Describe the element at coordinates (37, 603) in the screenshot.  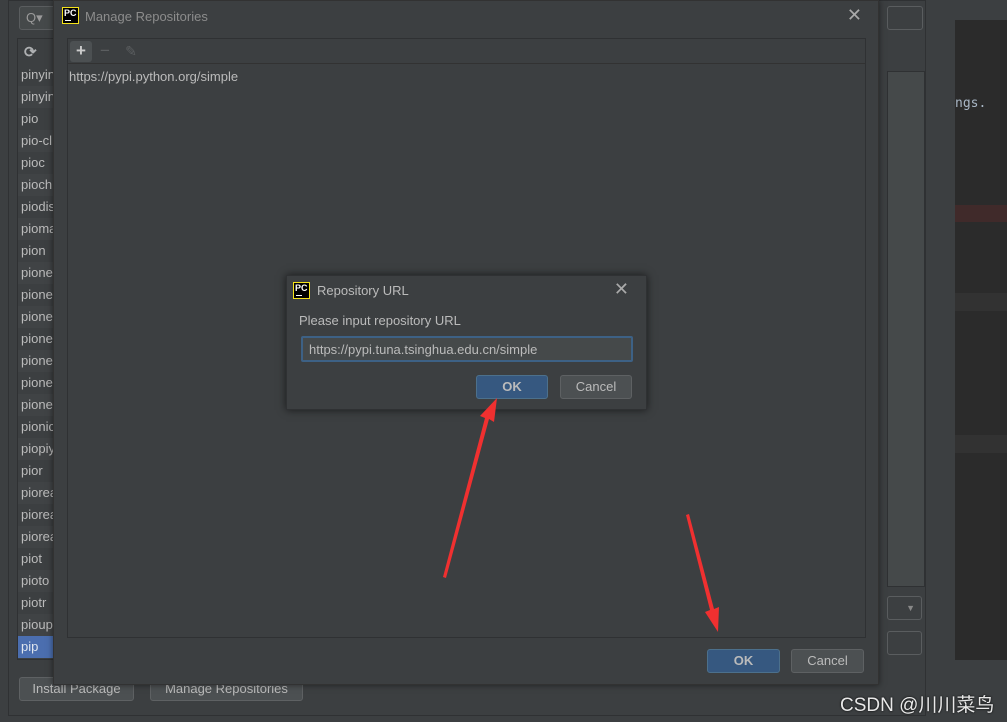
I see `package-item: piotr` at that location.